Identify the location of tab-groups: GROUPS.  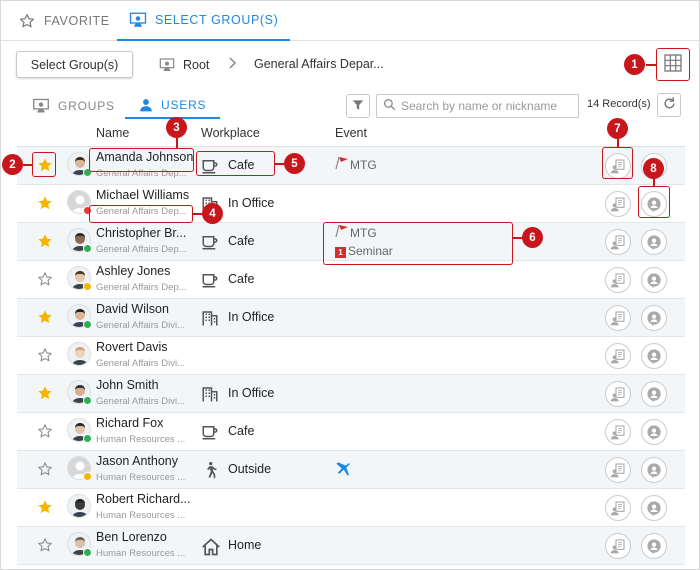
(73, 106).